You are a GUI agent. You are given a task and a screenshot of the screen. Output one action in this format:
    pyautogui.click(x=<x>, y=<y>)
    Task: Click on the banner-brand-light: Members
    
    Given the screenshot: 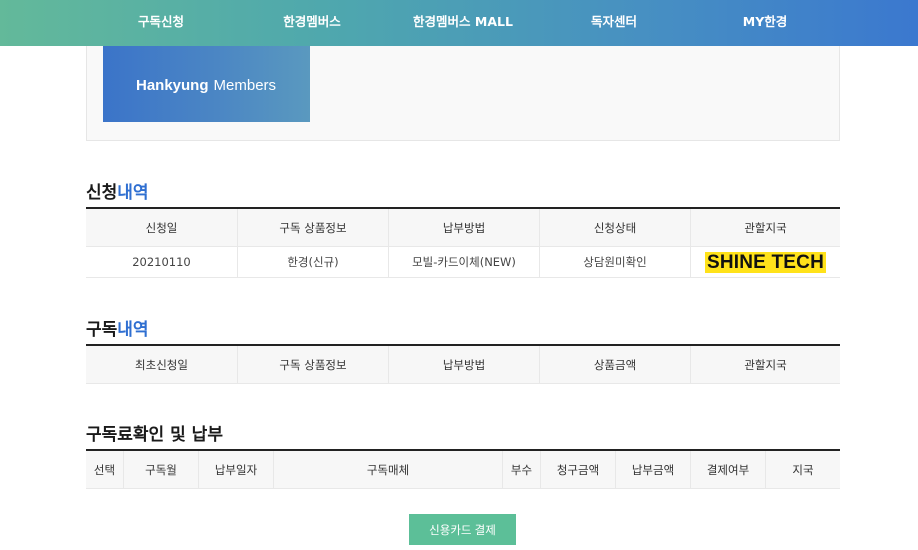 What is the action you would take?
    pyautogui.click(x=245, y=85)
    